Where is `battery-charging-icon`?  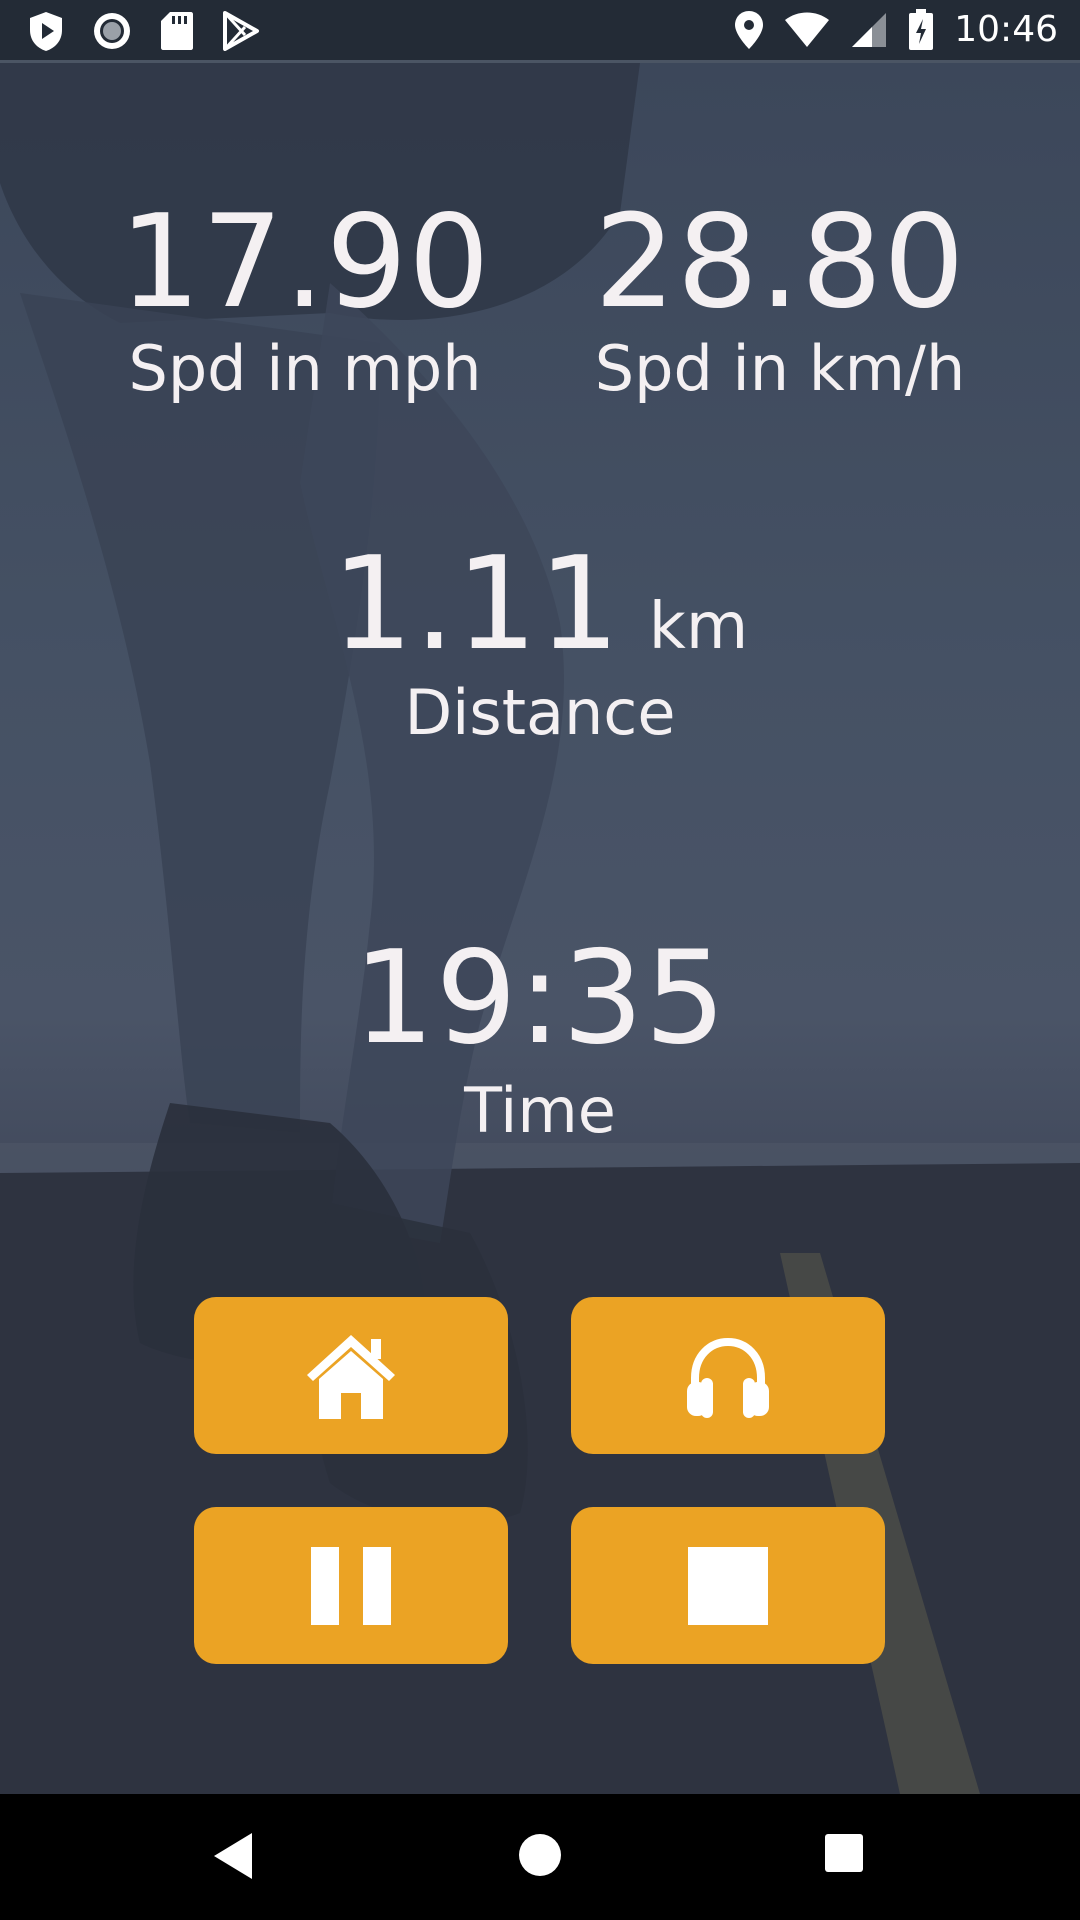 battery-charging-icon is located at coordinates (921, 30).